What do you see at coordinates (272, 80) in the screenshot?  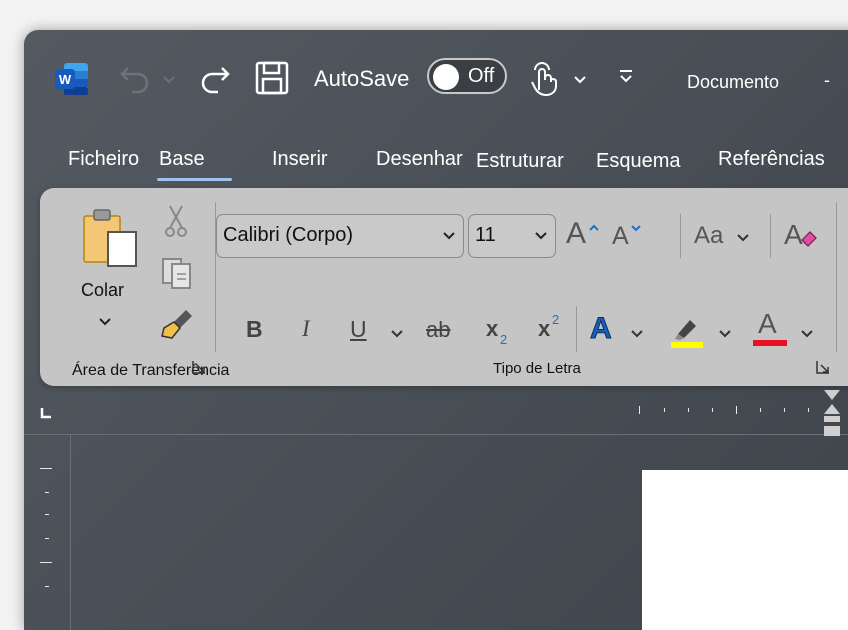 I see `save-icon` at bounding box center [272, 80].